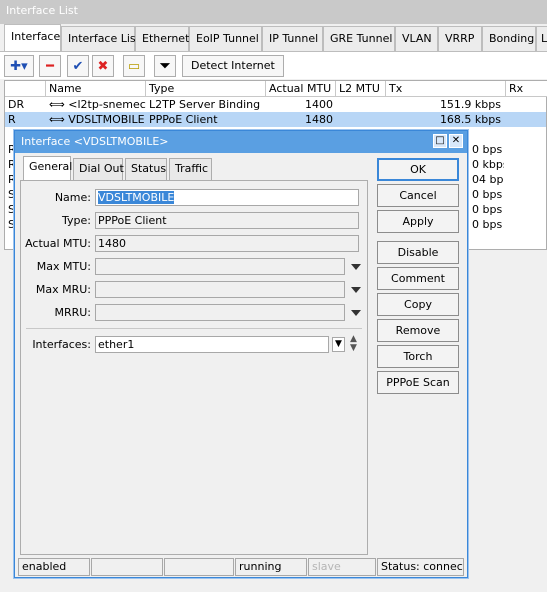 This screenshot has width=547, height=592. What do you see at coordinates (183, 119) in the screenshot?
I see `row-type: PPPoE Client` at bounding box center [183, 119].